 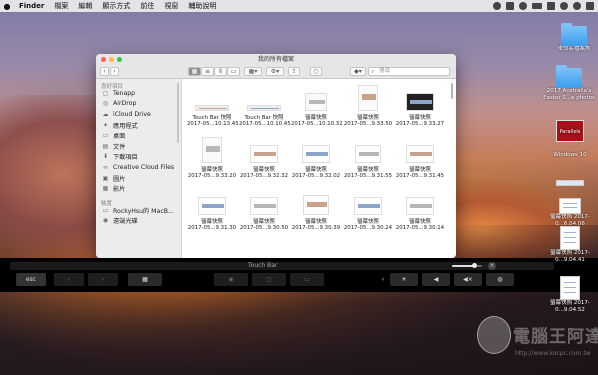 I want to click on spotlight-icon, so click(x=564, y=6).